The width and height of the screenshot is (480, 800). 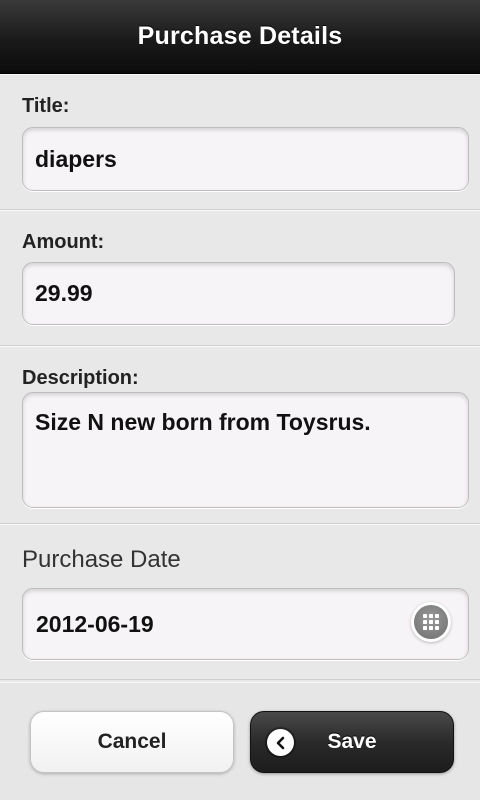 What do you see at coordinates (245, 624) in the screenshot?
I see `purchase-date-input: 2012-06-19` at bounding box center [245, 624].